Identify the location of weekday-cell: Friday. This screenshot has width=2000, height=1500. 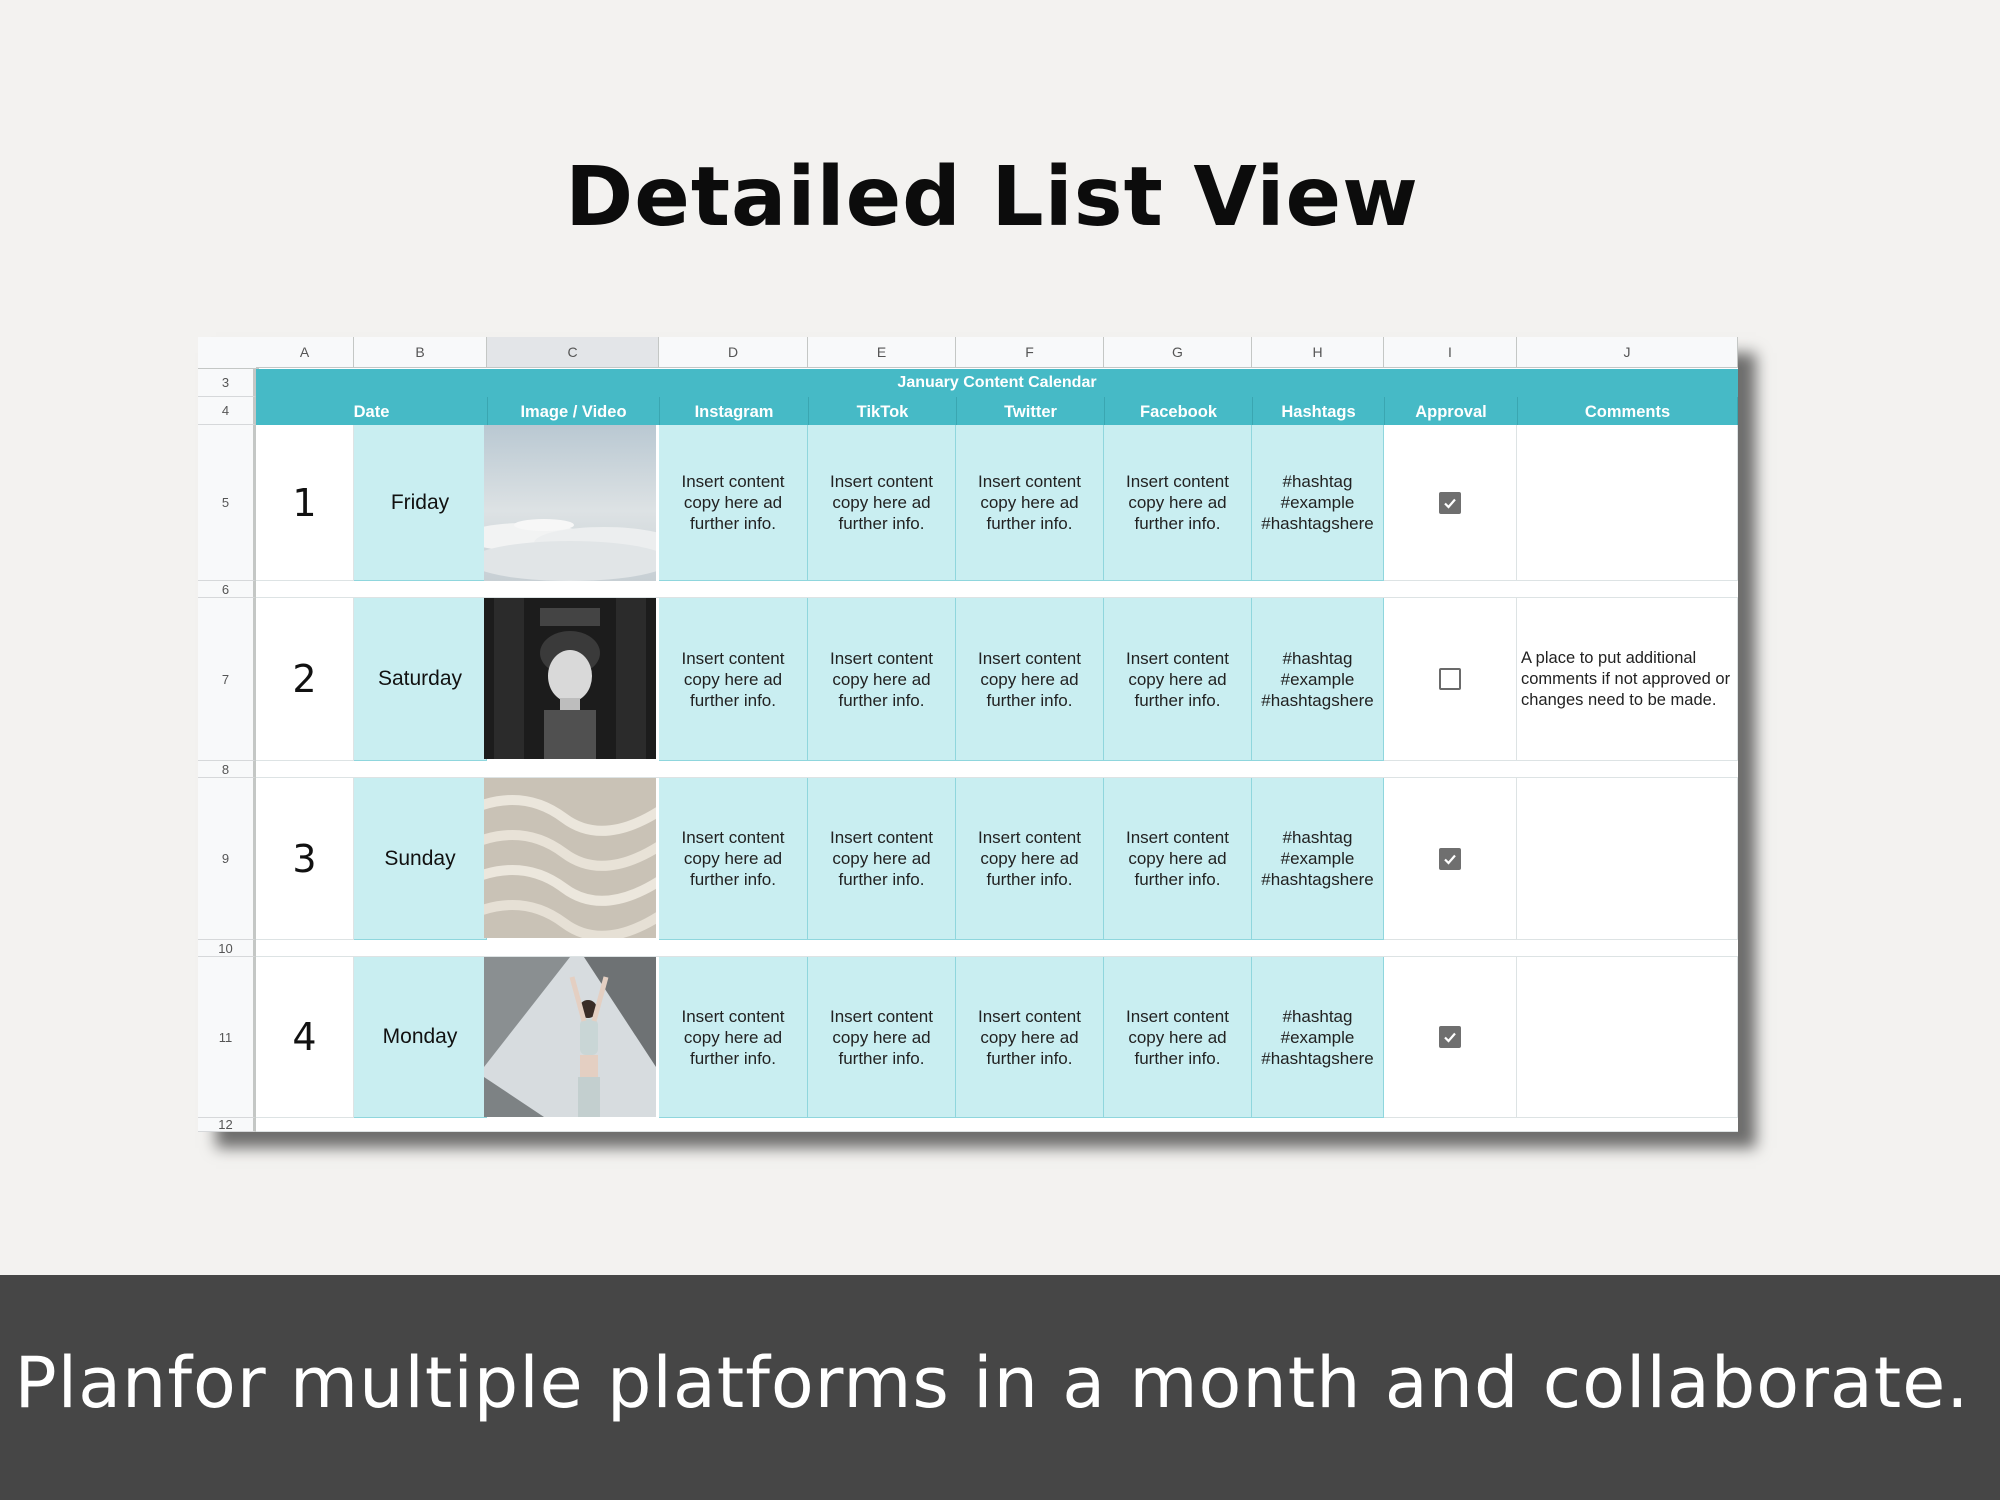
(420, 503).